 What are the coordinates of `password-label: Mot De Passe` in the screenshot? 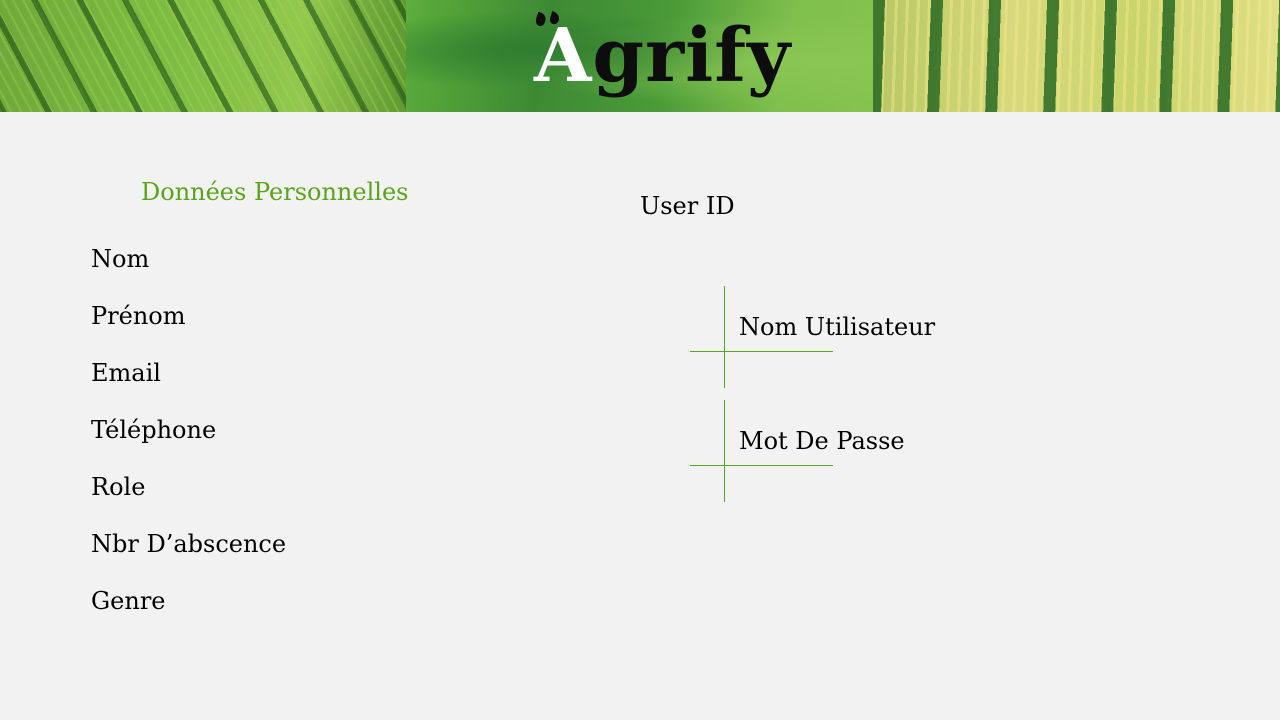 It's located at (822, 441).